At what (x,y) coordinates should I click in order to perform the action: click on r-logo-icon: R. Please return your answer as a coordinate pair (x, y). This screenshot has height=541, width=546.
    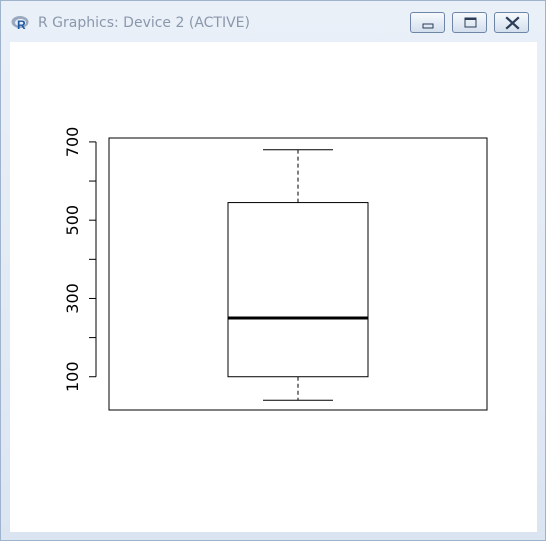
    Looking at the image, I should click on (21, 23).